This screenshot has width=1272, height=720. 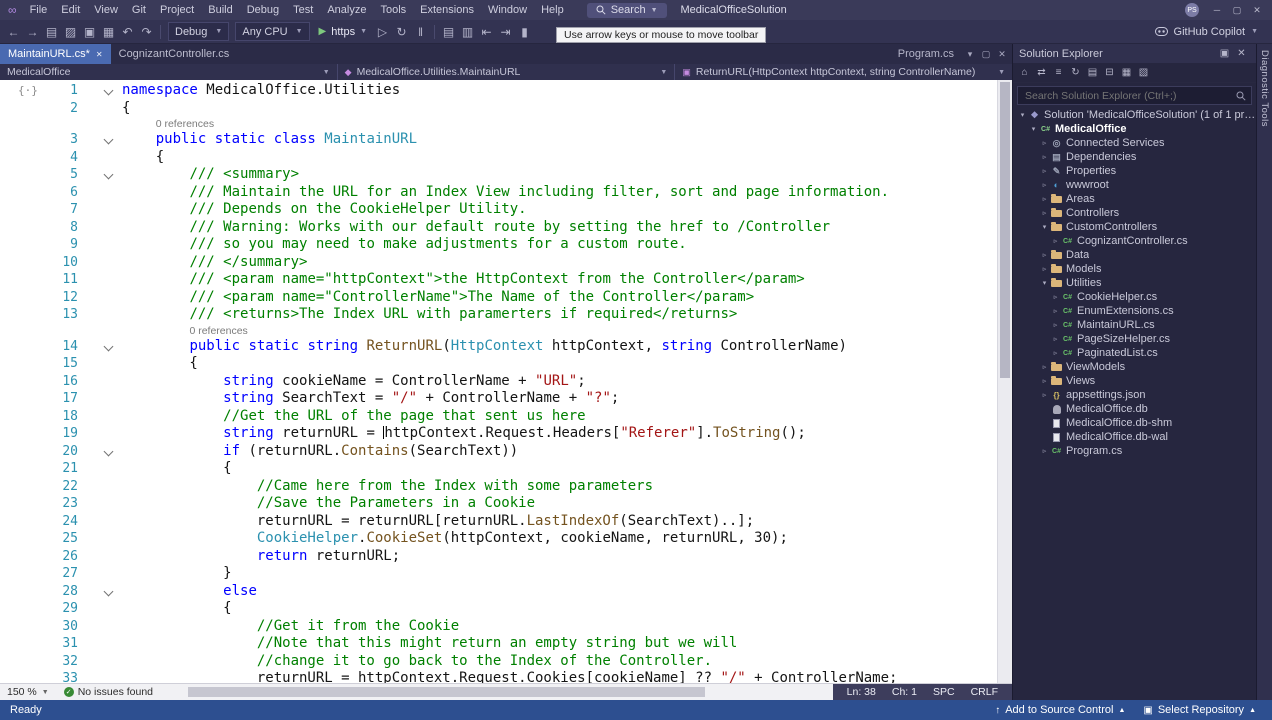 What do you see at coordinates (1134, 143) in the screenshot?
I see `tree-item-connected-services: ▹ ◎ Connected Services` at bounding box center [1134, 143].